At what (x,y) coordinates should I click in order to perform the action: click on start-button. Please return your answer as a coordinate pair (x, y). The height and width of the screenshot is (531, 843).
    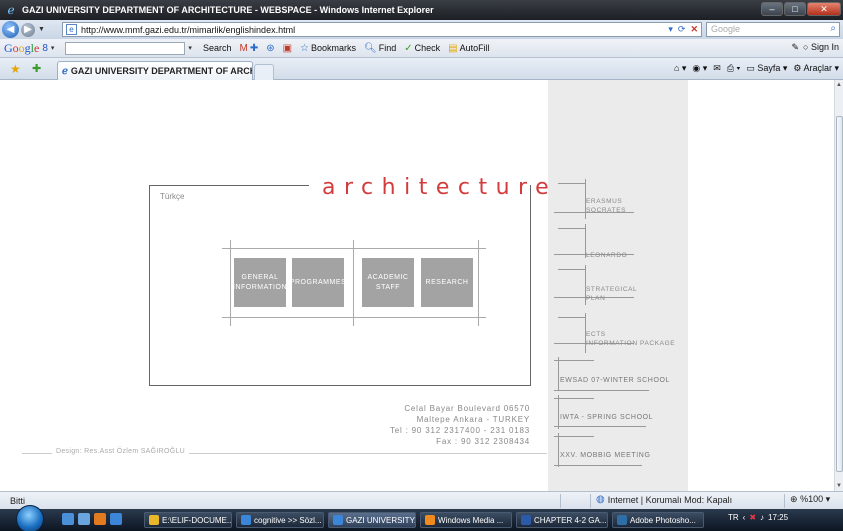
    Looking at the image, I should click on (30, 518).